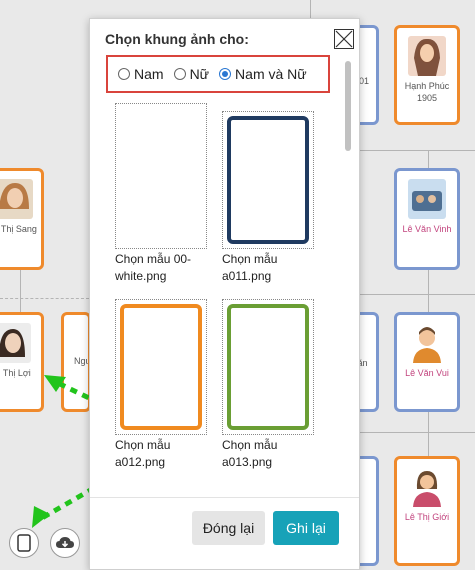  I want to click on person-card: m Thị Lợi, so click(22, 362).